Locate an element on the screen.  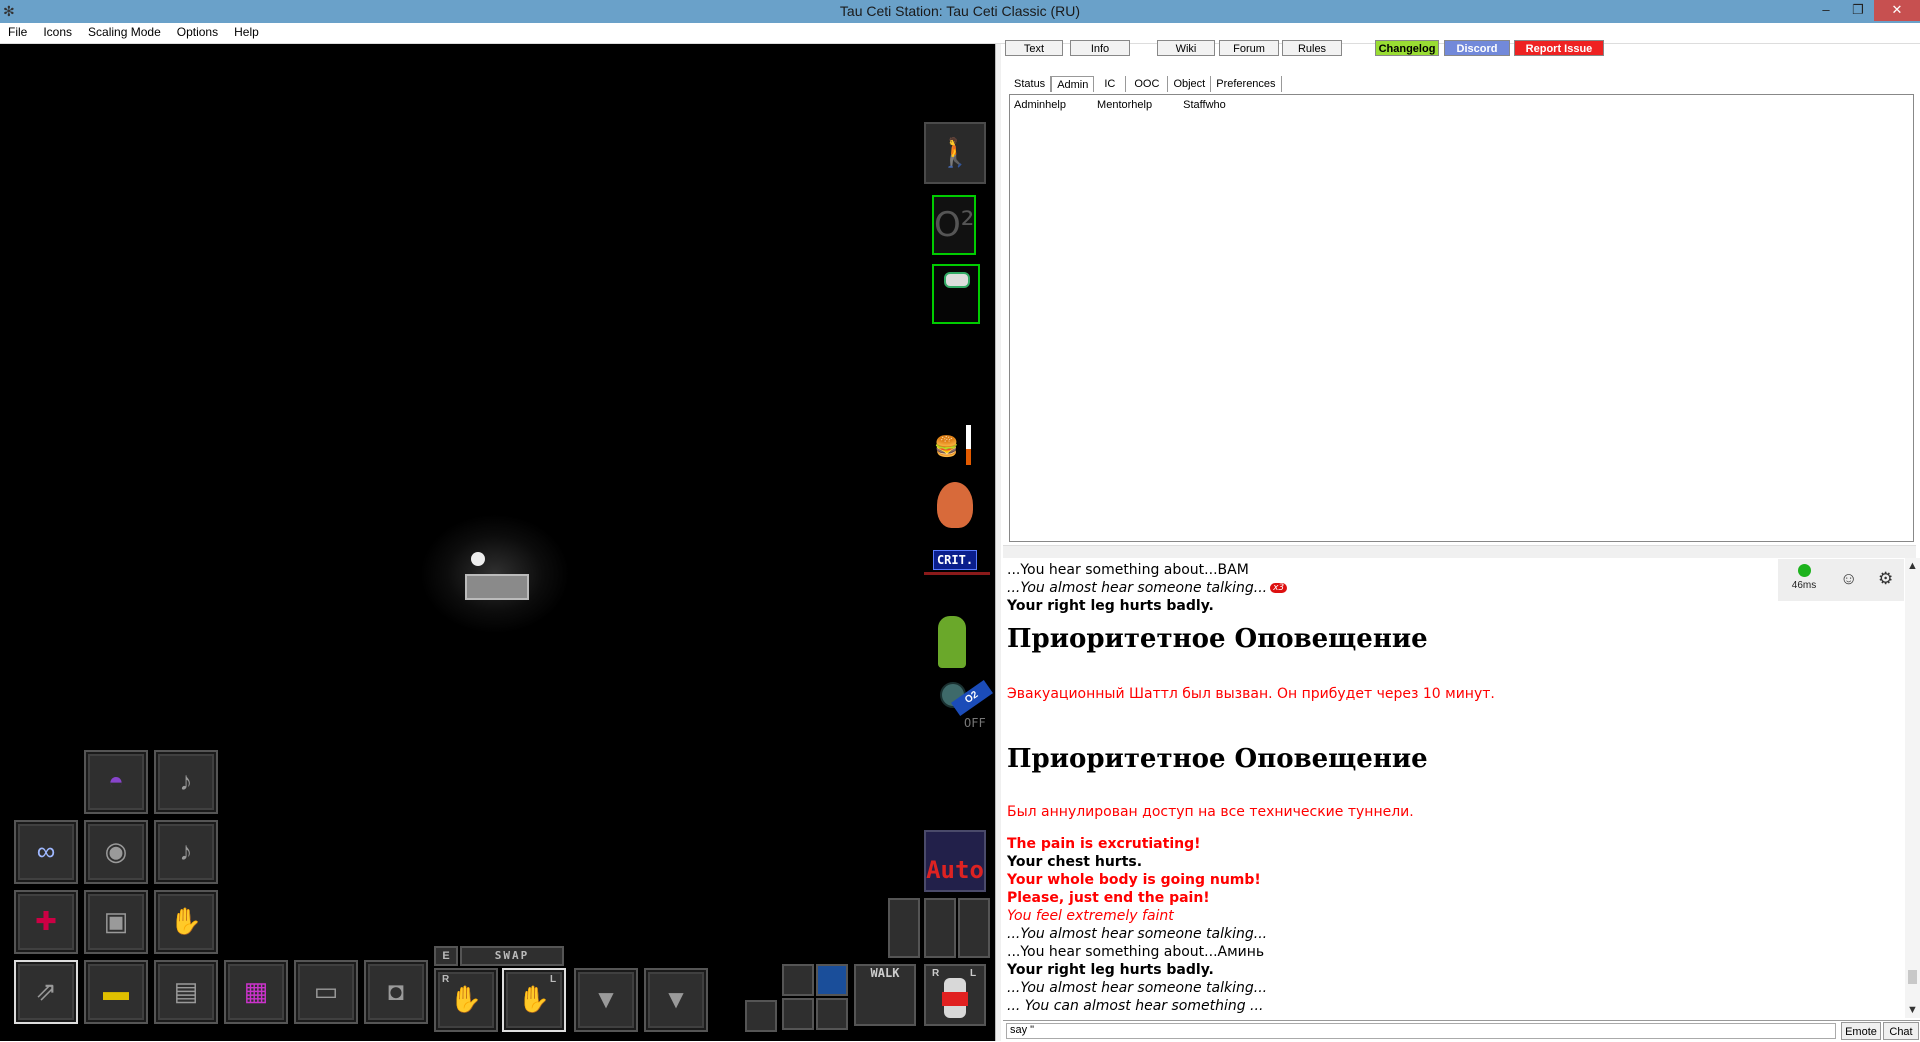
pocket-slot-2: ▼ is located at coordinates (676, 1000).